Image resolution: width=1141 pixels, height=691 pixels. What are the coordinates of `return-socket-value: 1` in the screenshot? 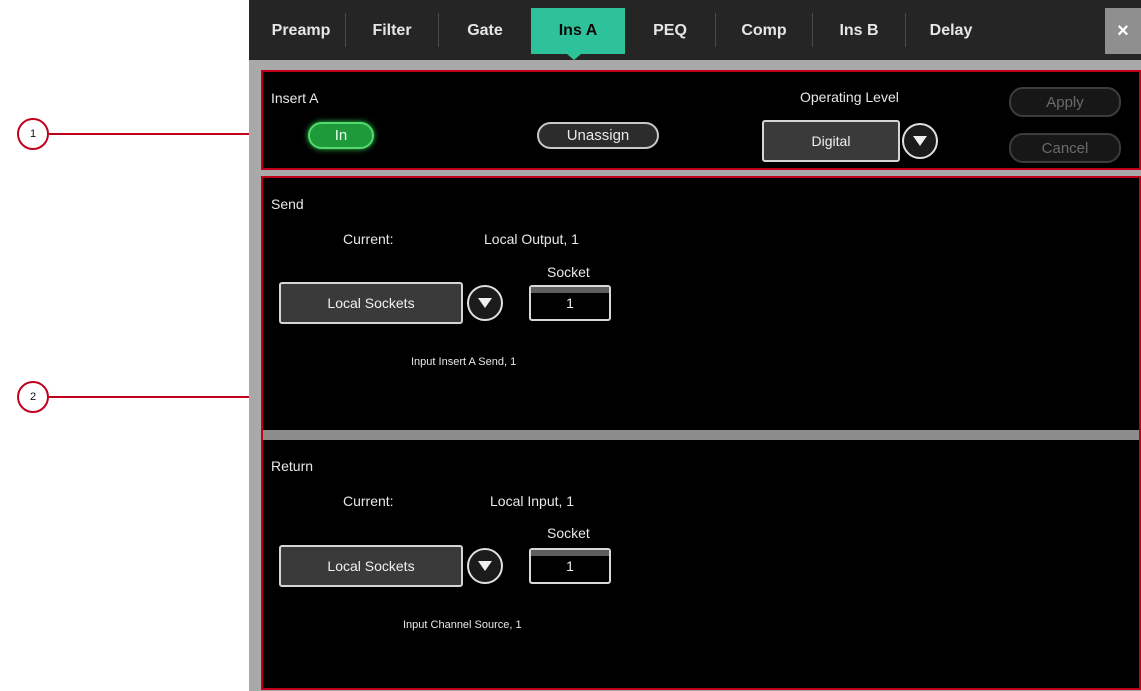 It's located at (570, 566).